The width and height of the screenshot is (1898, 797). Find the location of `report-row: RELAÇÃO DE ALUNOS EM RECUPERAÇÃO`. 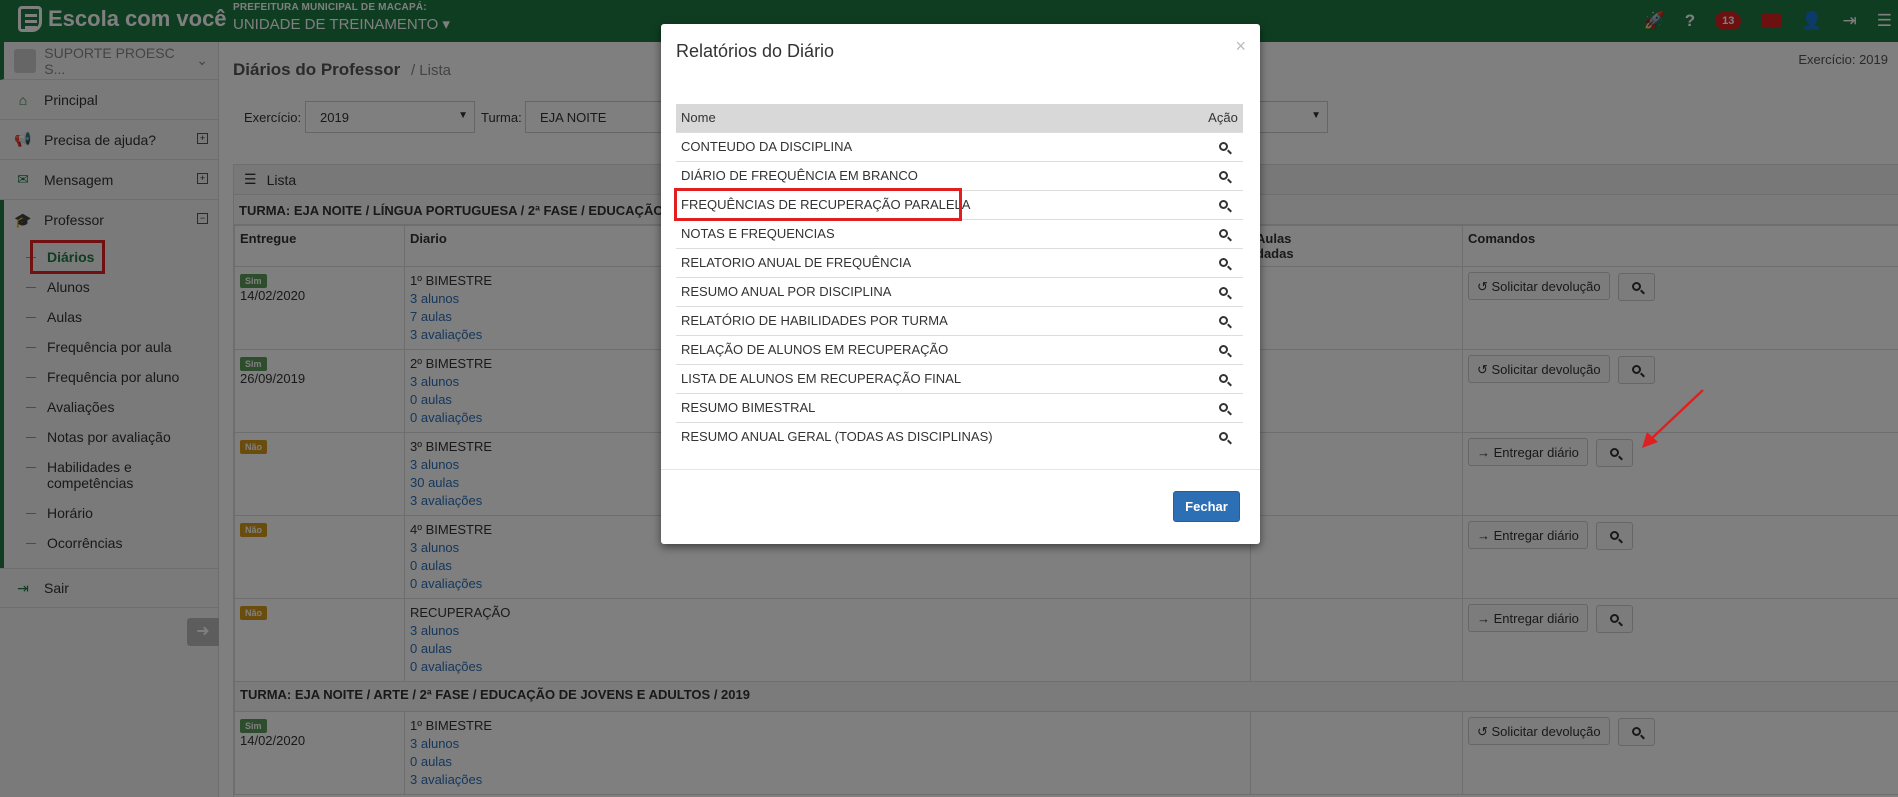

report-row: RELAÇÃO DE ALUNOS EM RECUPERAÇÃO is located at coordinates (959, 349).